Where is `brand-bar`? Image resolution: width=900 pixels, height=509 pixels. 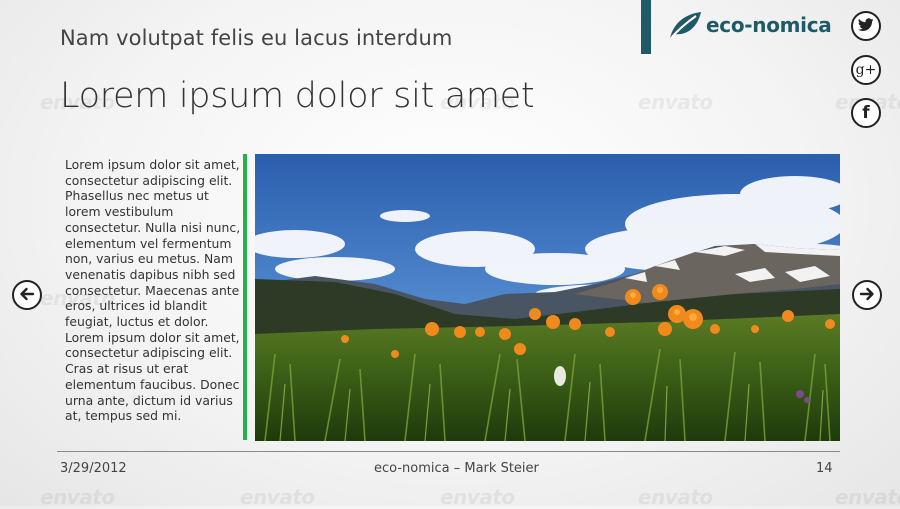 brand-bar is located at coordinates (646, 27).